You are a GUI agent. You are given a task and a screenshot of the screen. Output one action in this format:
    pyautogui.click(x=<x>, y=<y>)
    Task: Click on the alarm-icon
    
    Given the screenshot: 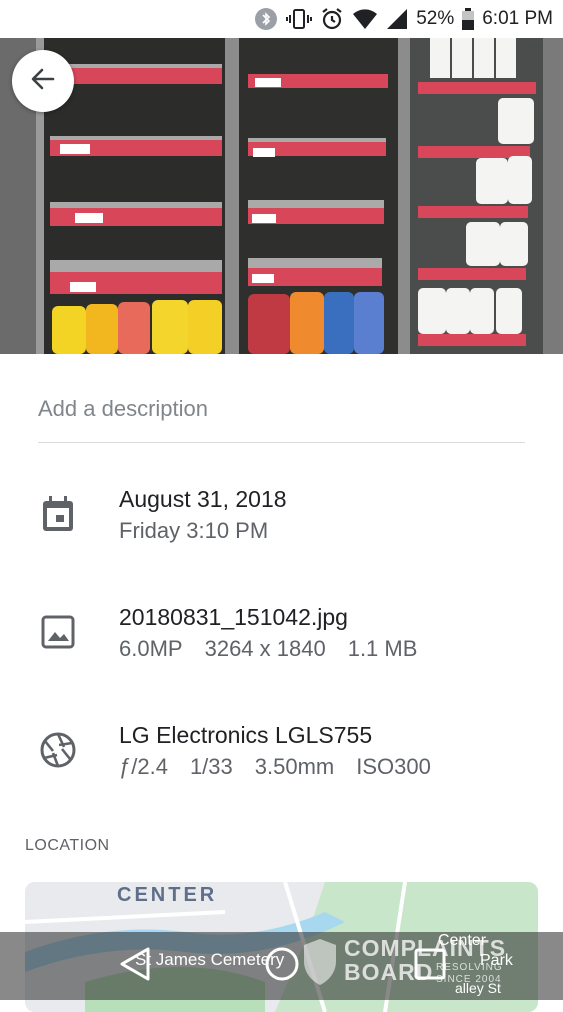 What is the action you would take?
    pyautogui.click(x=332, y=19)
    